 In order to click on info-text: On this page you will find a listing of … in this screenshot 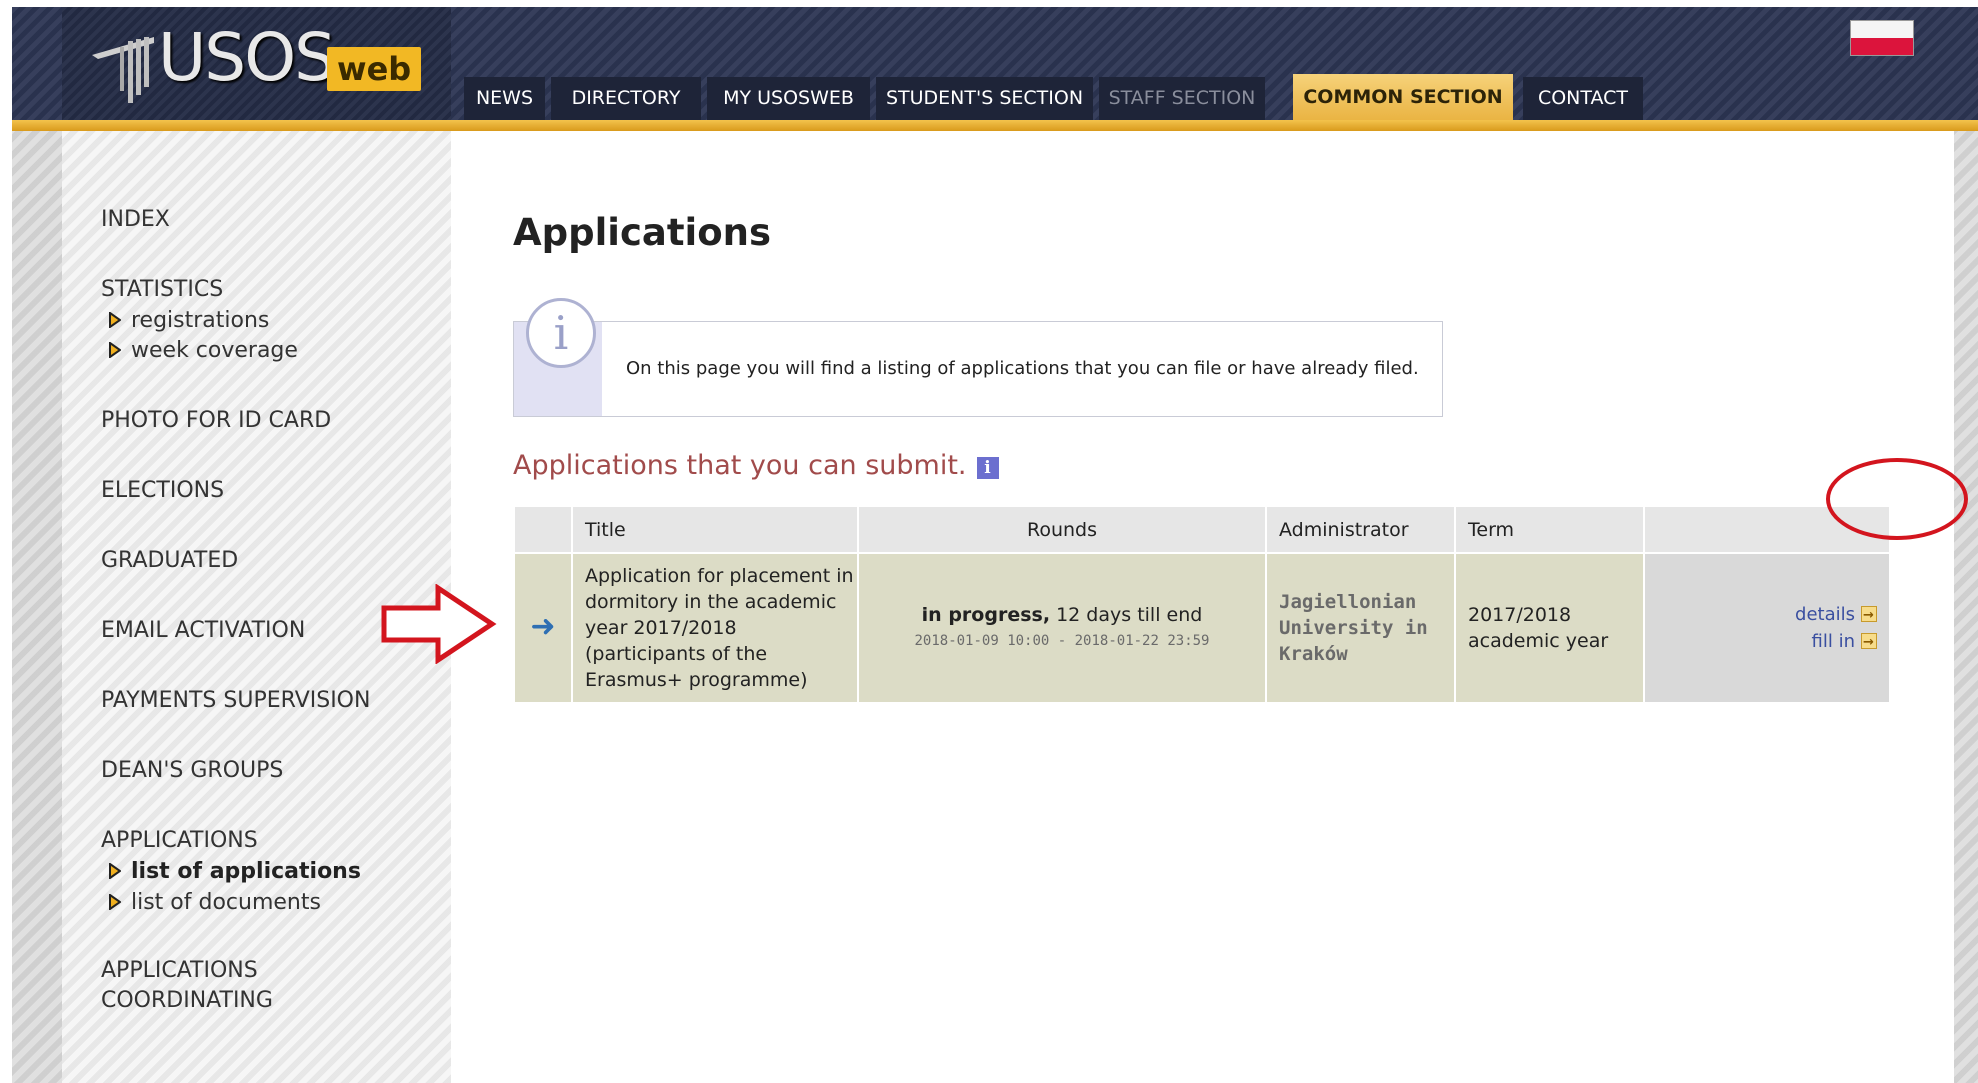, I will do `click(1022, 368)`.